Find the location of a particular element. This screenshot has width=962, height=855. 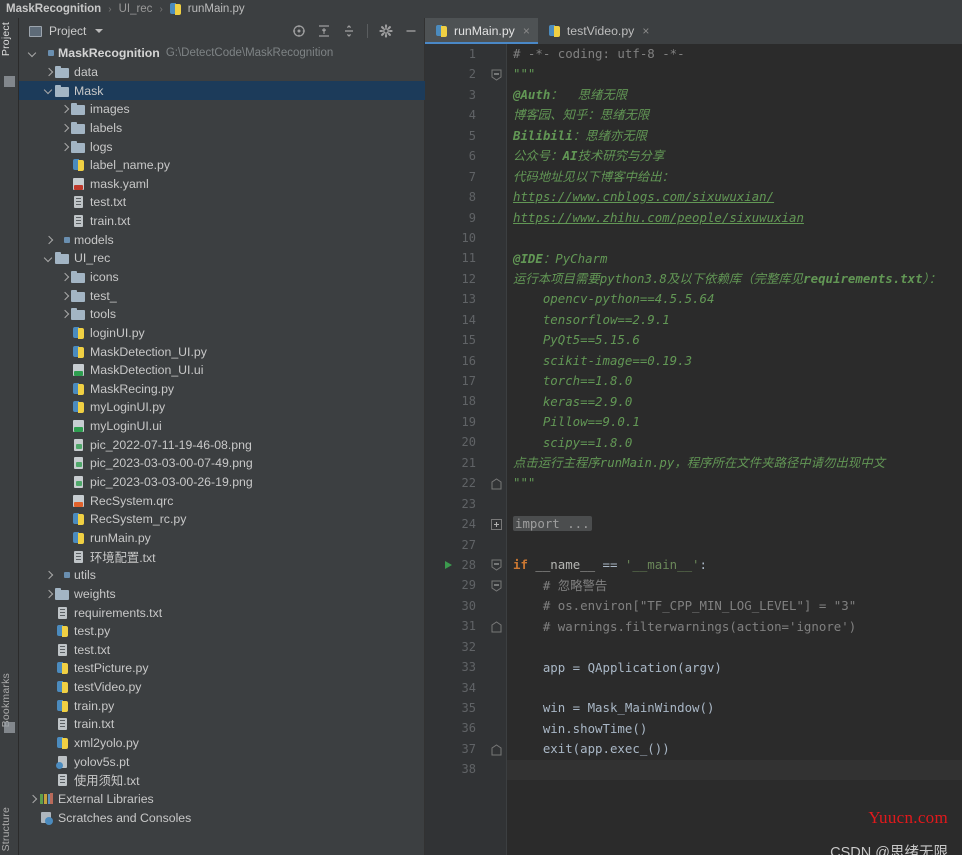

code-line: Bilibili：思绪亦无限 is located at coordinates (737, 136).